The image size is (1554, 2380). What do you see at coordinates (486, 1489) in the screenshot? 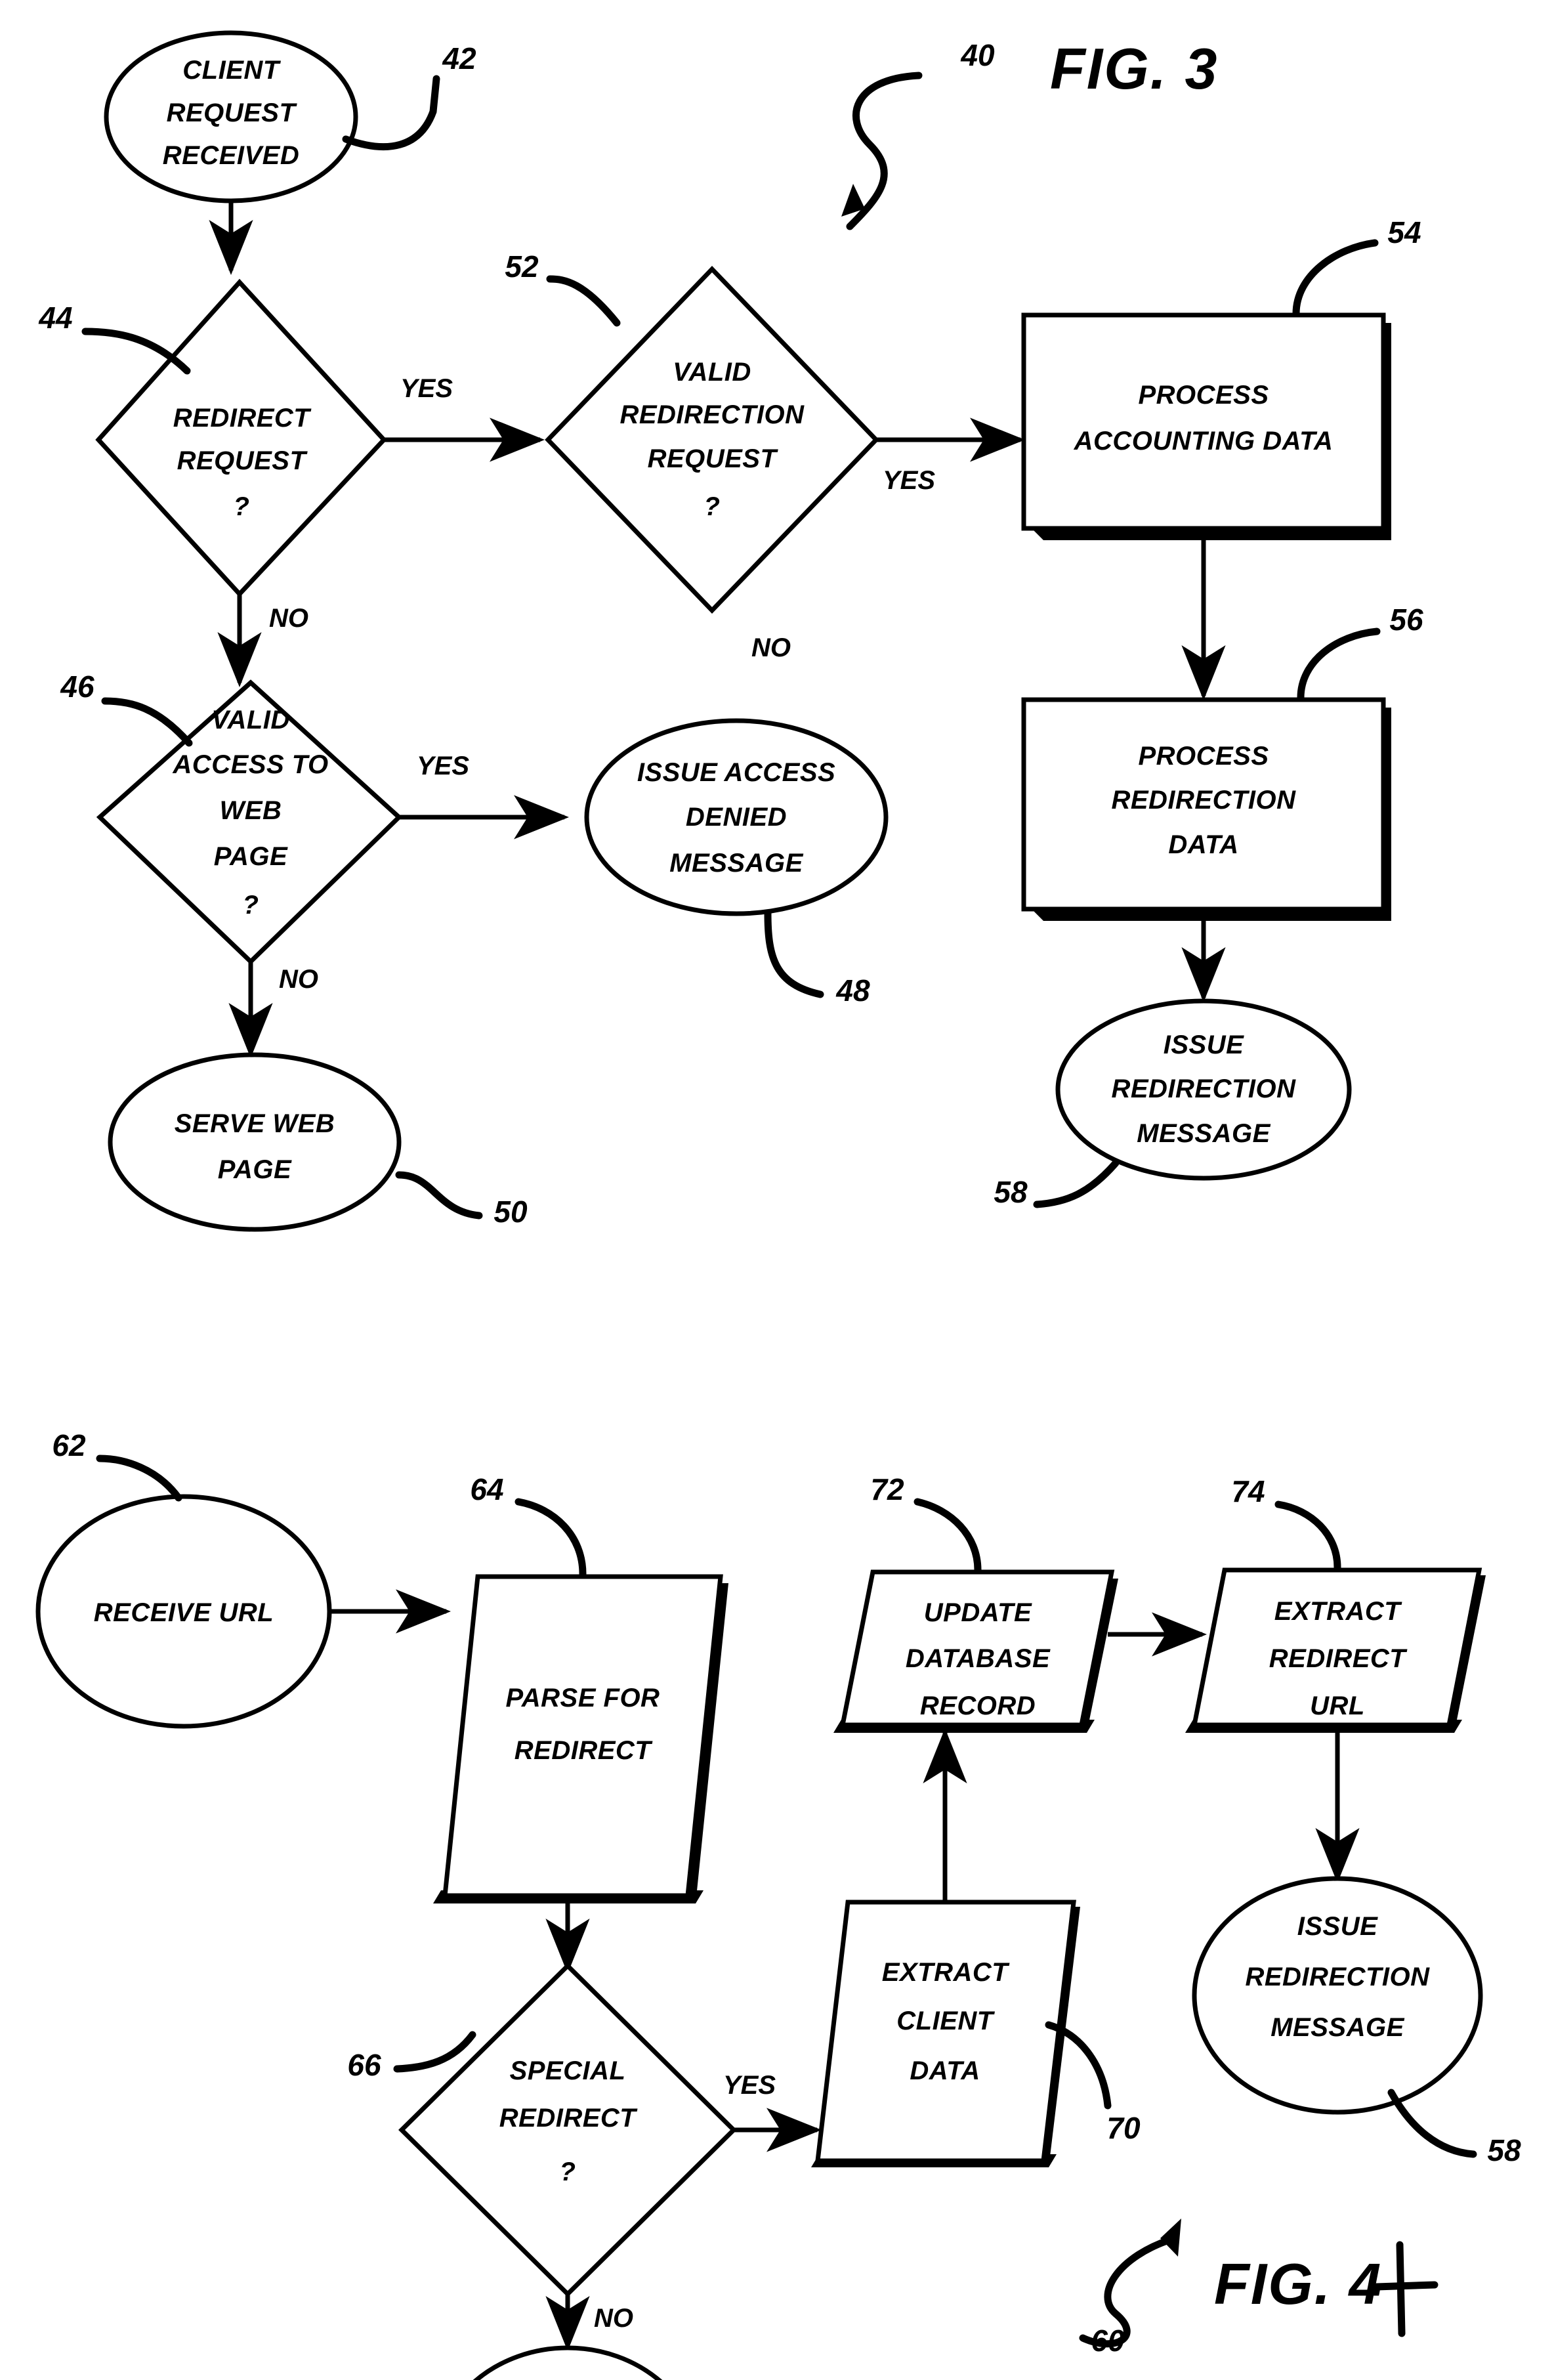
I see `ref-number-64: 64` at bounding box center [486, 1489].